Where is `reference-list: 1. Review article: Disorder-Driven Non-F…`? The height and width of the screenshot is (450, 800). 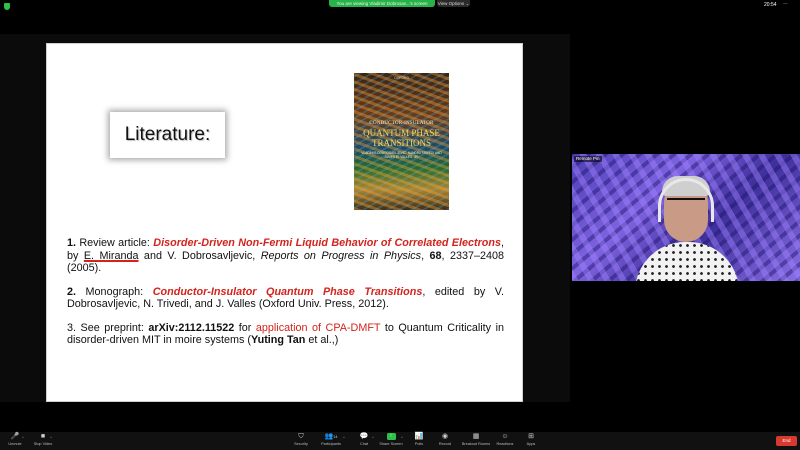 reference-list: 1. Review article: Disorder-Driven Non-F… is located at coordinates (285, 297).